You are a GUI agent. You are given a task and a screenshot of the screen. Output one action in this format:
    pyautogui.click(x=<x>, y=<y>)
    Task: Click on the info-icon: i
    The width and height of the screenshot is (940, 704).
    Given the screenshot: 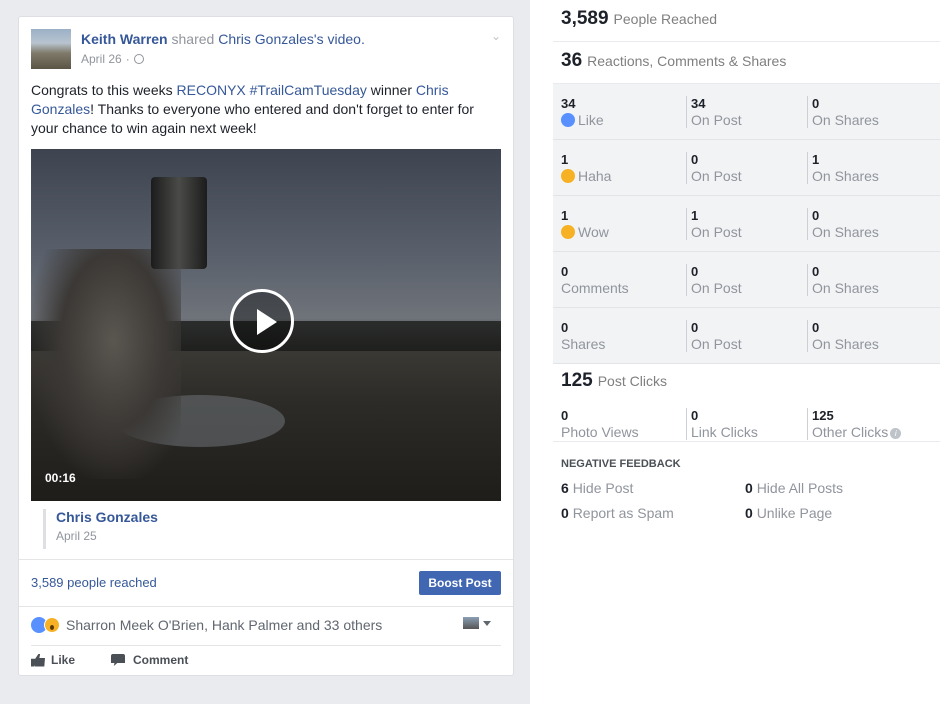 What is the action you would take?
    pyautogui.click(x=896, y=433)
    